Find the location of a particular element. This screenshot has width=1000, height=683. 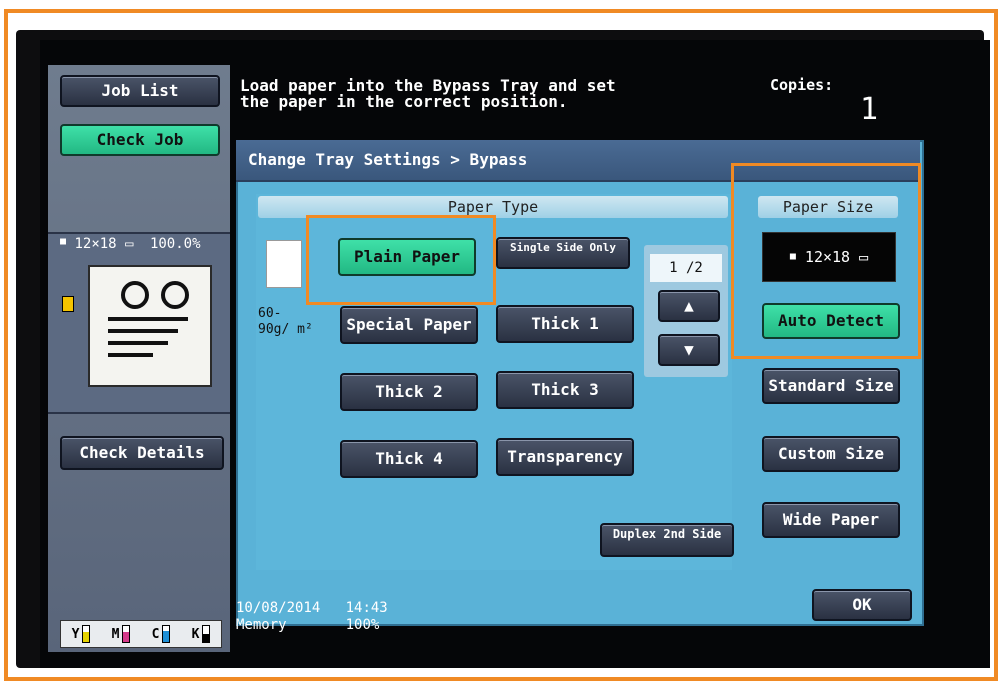

check-job-button: Check Job is located at coordinates (140, 140).